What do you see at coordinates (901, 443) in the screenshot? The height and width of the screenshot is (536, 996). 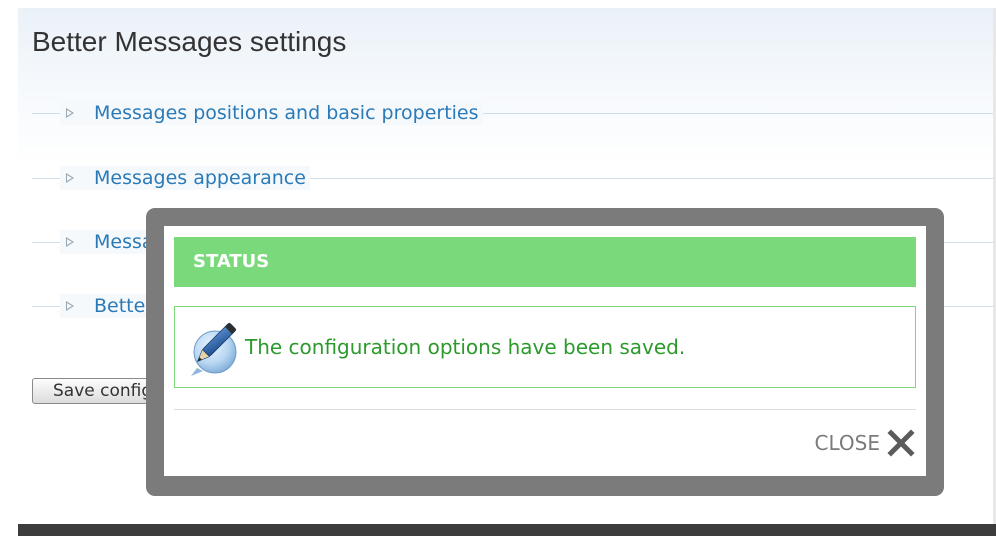 I see `close-icon` at bounding box center [901, 443].